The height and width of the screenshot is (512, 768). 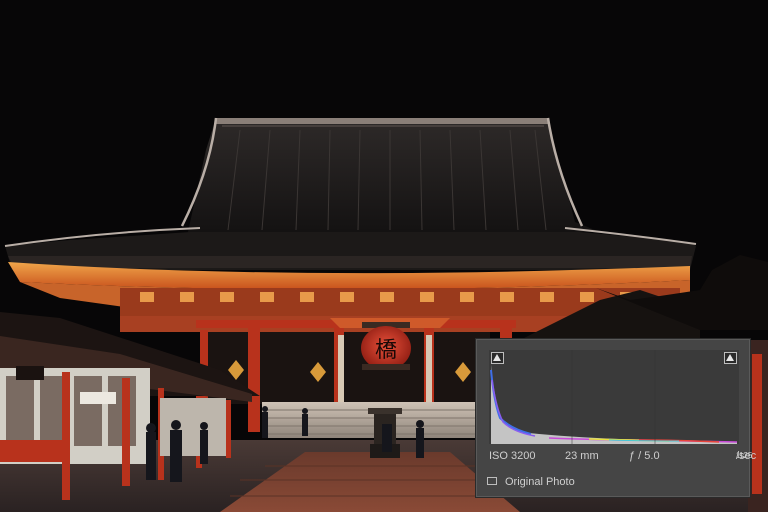 I want to click on exif-iso: ISO 3200, so click(x=512, y=456).